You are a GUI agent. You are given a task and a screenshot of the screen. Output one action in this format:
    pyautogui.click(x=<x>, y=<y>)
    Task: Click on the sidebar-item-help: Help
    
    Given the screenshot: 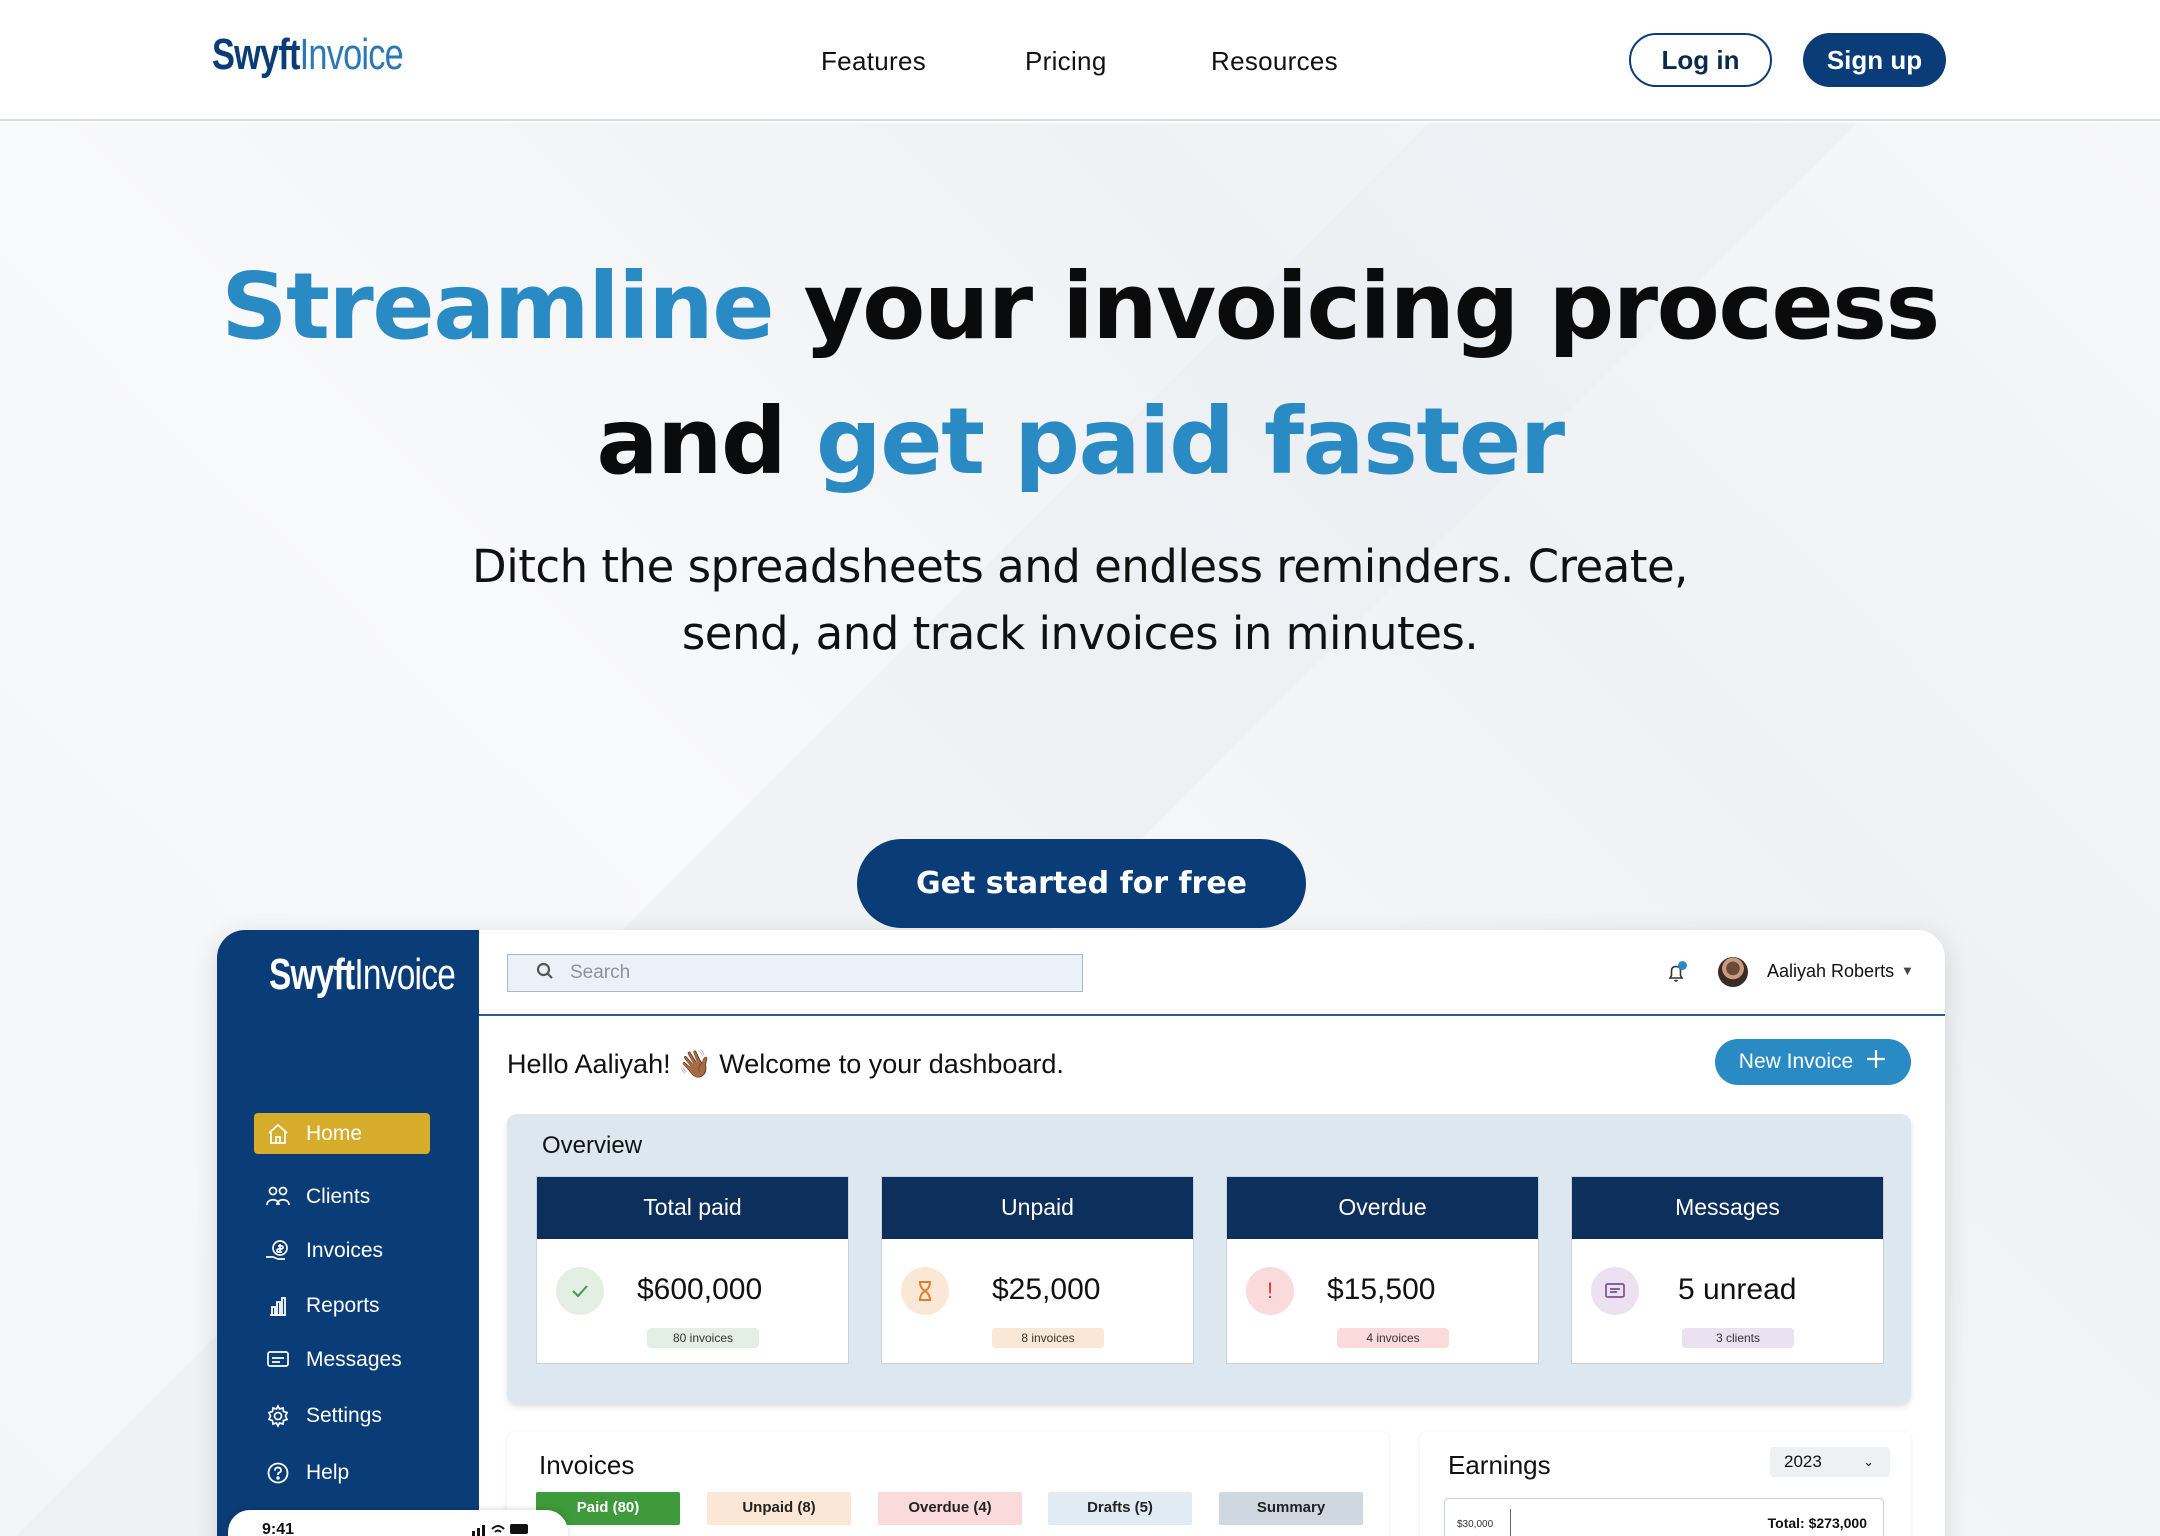 What is the action you would take?
    pyautogui.click(x=342, y=1472)
    